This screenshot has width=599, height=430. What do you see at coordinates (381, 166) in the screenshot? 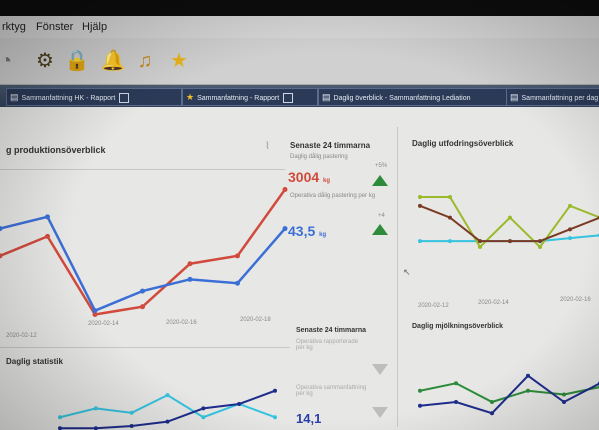
I see `metric-delta: +5%` at bounding box center [381, 166].